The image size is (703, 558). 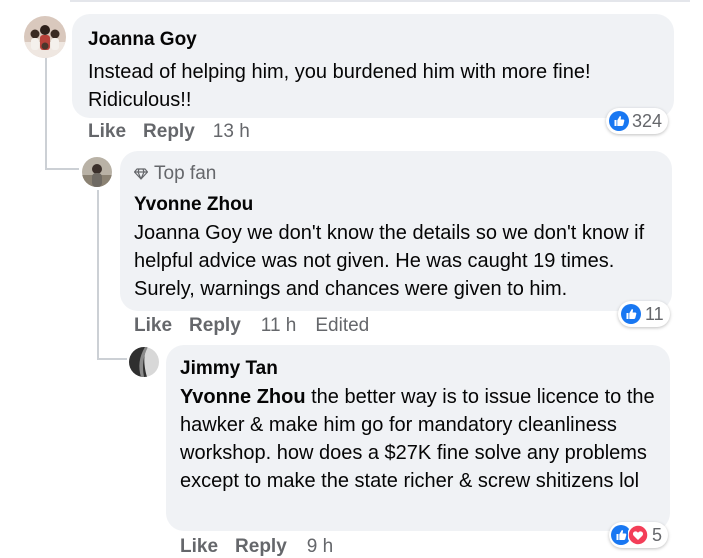 What do you see at coordinates (193, 205) in the screenshot?
I see `comment-author: Yvonne Zhou` at bounding box center [193, 205].